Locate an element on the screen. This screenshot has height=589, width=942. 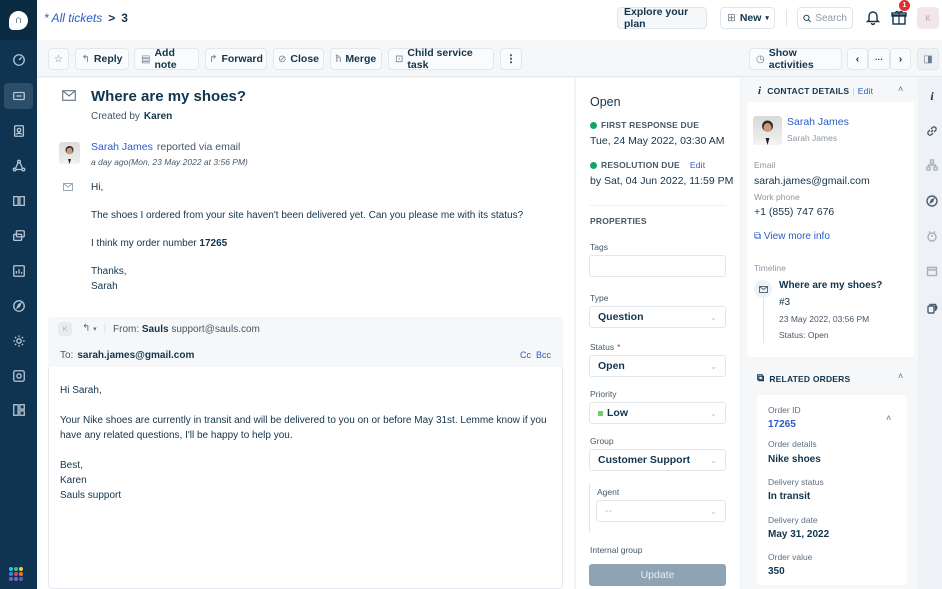
status-select: Open ⌄ is located at coordinates (657, 366).